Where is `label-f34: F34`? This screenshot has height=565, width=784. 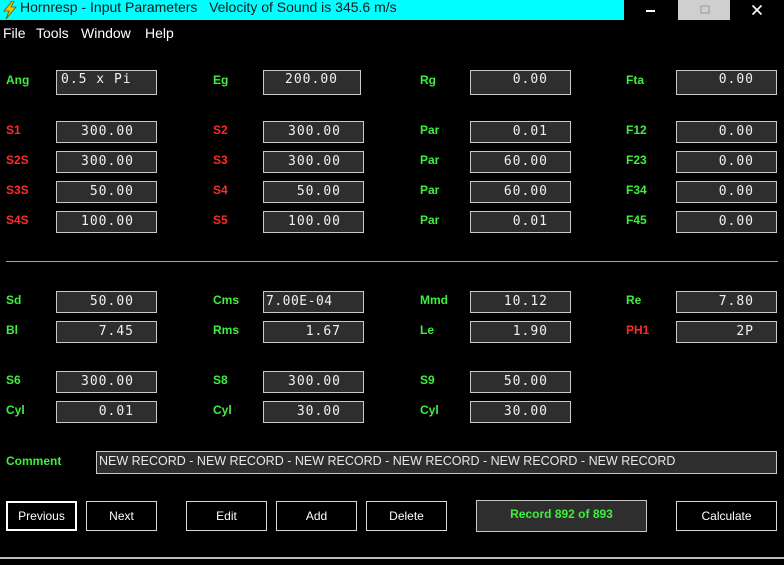 label-f34: F34 is located at coordinates (636, 190).